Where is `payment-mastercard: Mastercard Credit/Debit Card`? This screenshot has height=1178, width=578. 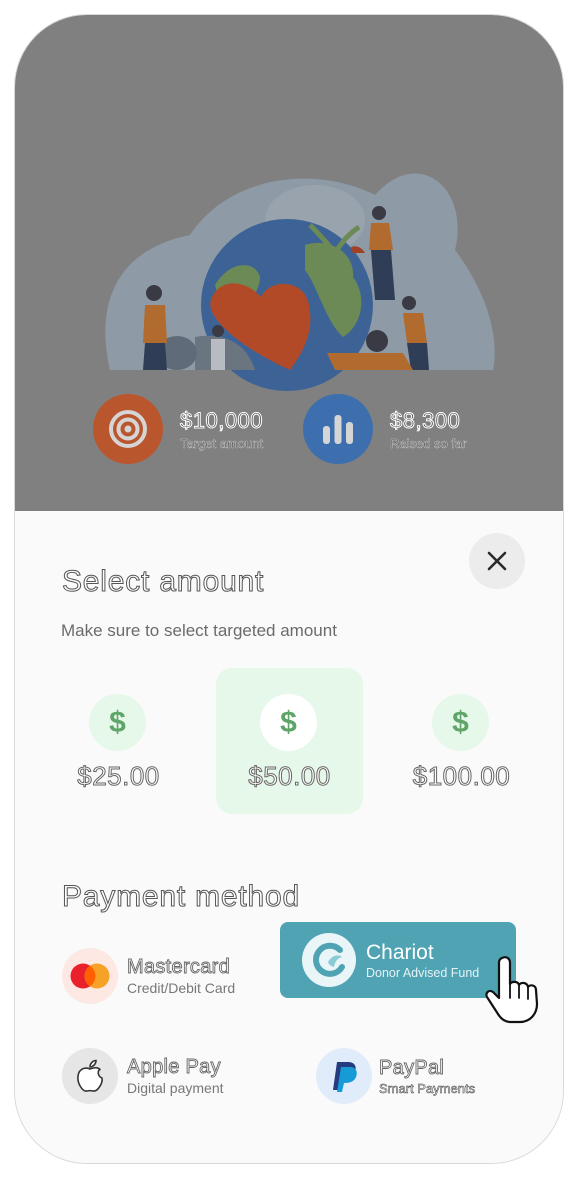
payment-mastercard: Mastercard Credit/Debit Card is located at coordinates (148, 976).